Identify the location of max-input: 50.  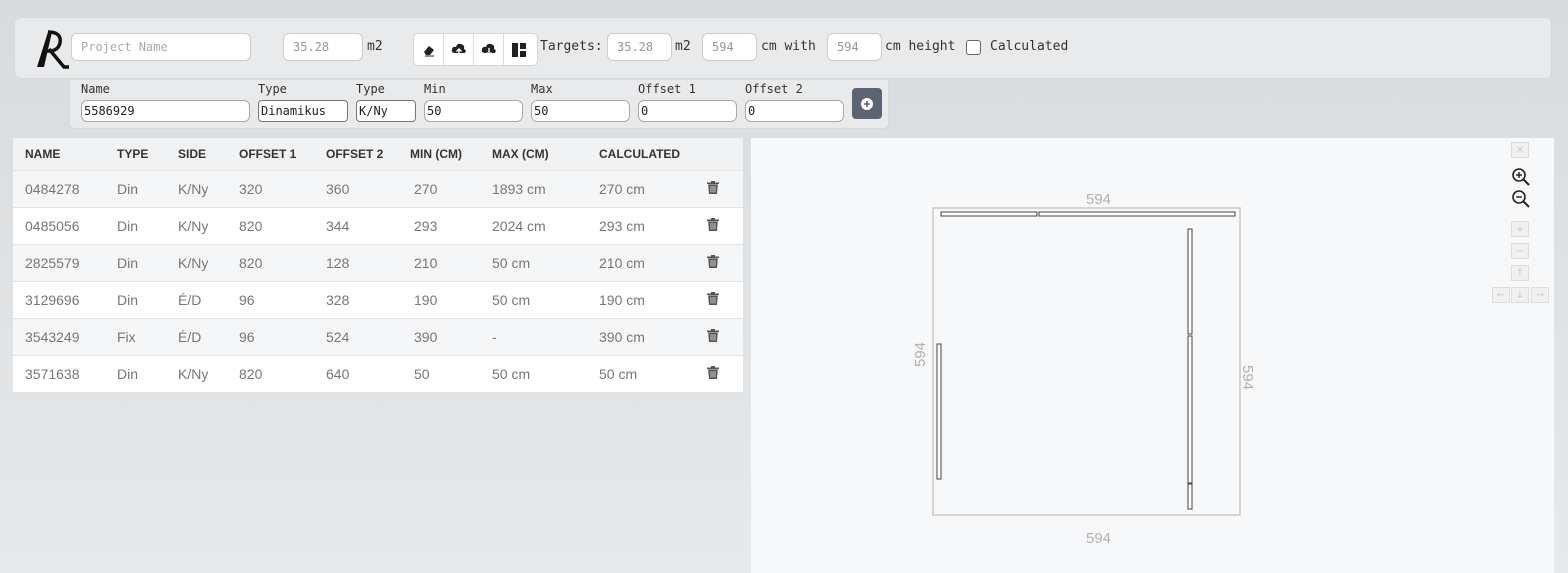
(580, 111).